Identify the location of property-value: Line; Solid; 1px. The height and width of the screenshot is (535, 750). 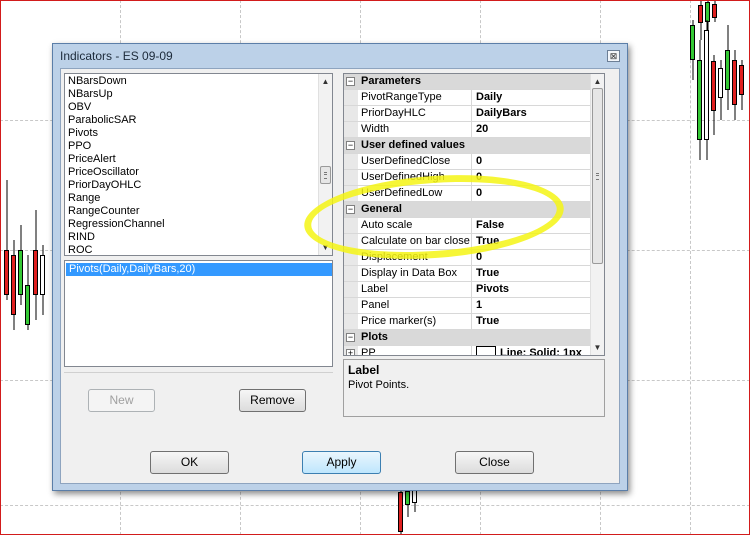
(531, 351).